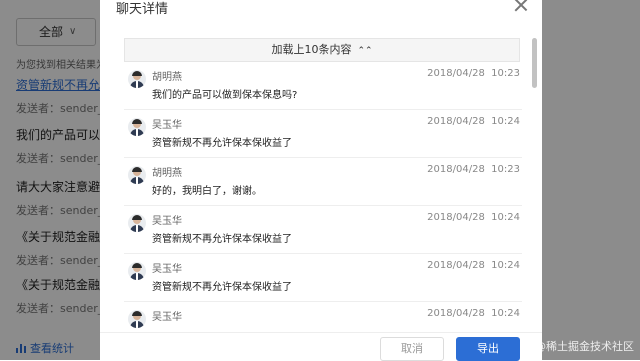 This screenshot has height=361, width=640. What do you see at coordinates (412, 349) in the screenshot?
I see `cancel-button: 取消` at bounding box center [412, 349].